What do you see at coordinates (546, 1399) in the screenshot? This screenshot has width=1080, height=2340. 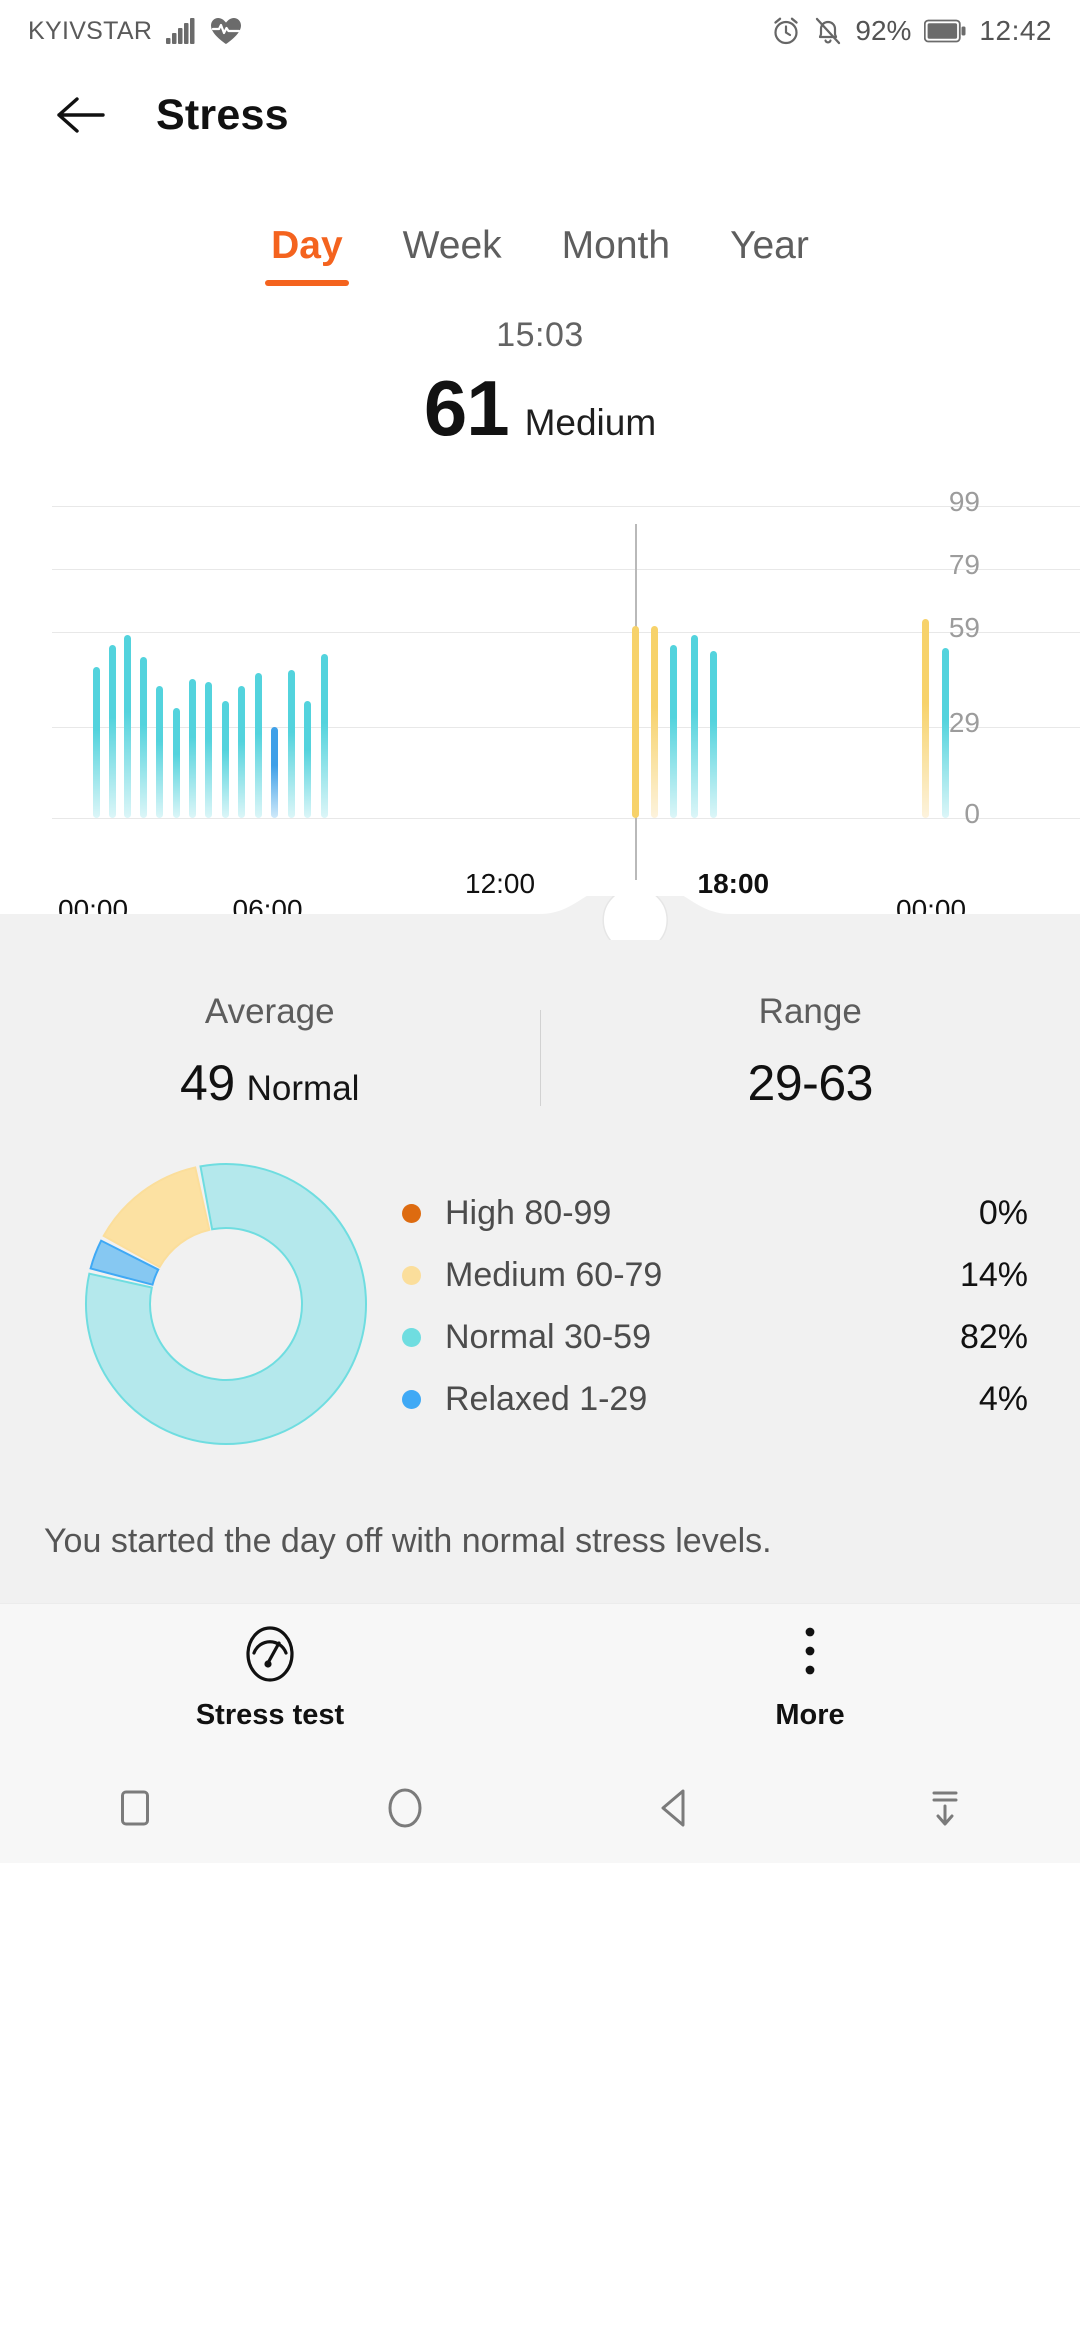 I see `legend-label: Relaxed 1-29` at bounding box center [546, 1399].